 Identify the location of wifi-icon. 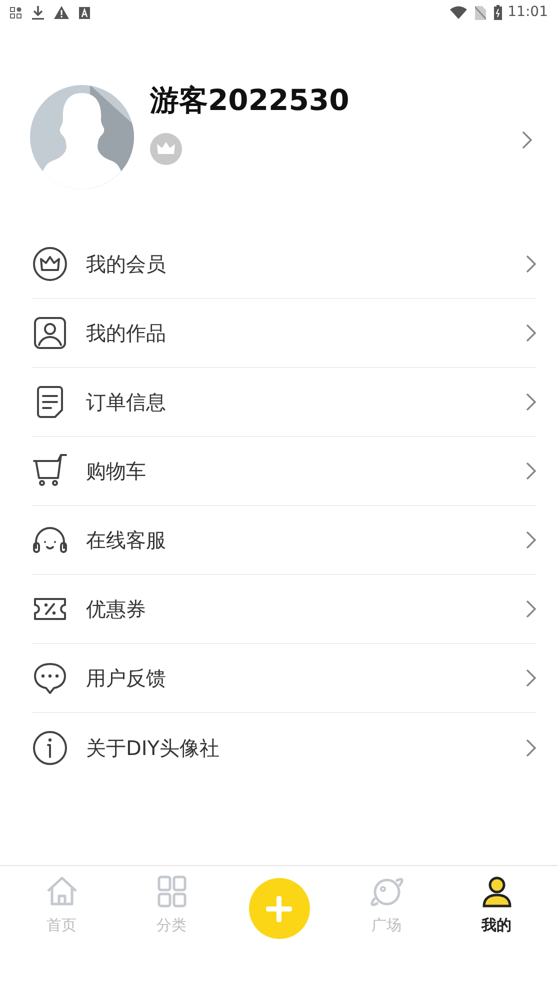
(458, 12).